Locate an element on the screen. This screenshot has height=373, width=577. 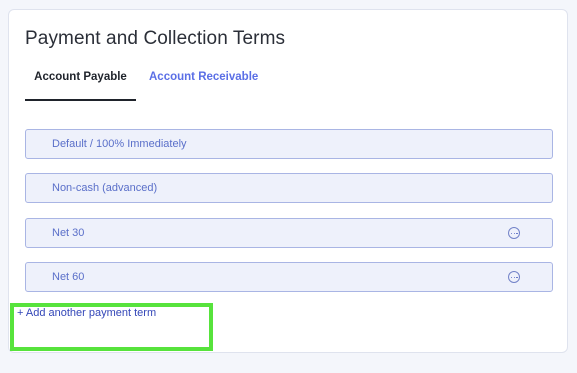
payment-term-label: Net 30 is located at coordinates (68, 233).